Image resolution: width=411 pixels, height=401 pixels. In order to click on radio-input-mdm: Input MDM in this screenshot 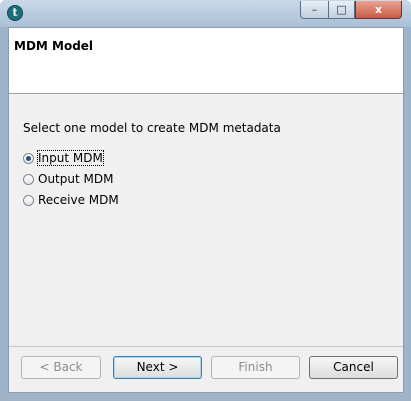, I will do `click(63, 158)`.